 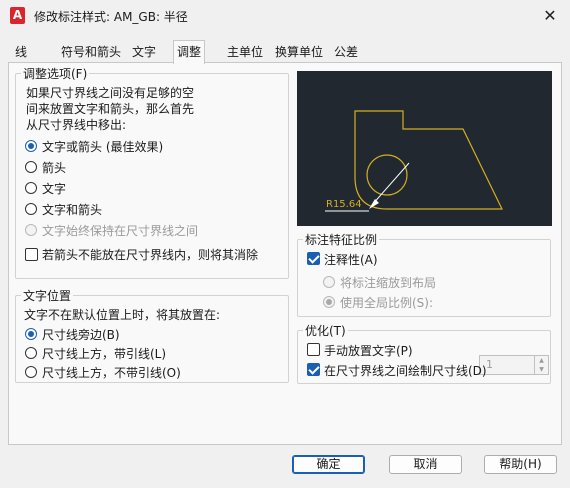 I want to click on tab-fit: 调整, so click(x=189, y=52).